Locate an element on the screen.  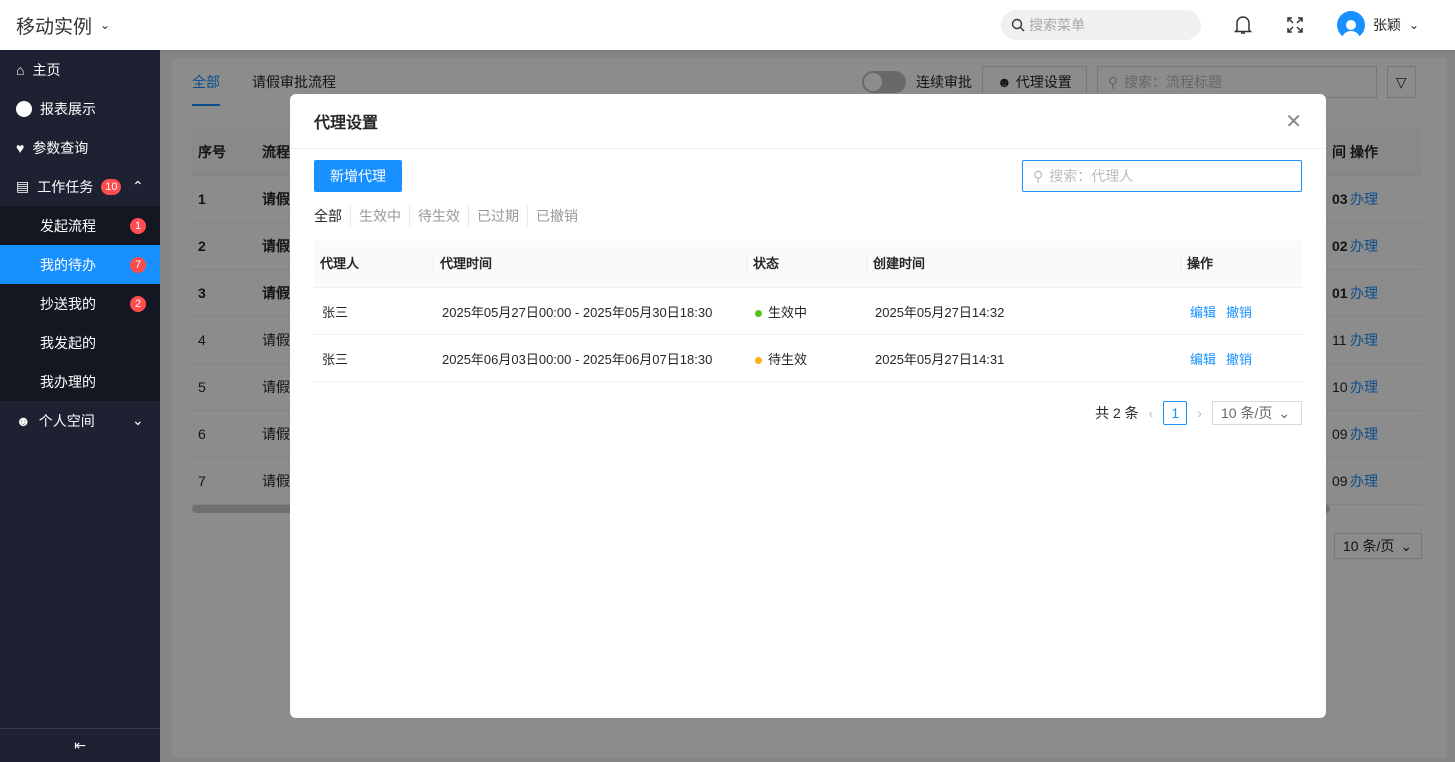
app-switcher: 移动实例 ⌄ is located at coordinates (63, 25).